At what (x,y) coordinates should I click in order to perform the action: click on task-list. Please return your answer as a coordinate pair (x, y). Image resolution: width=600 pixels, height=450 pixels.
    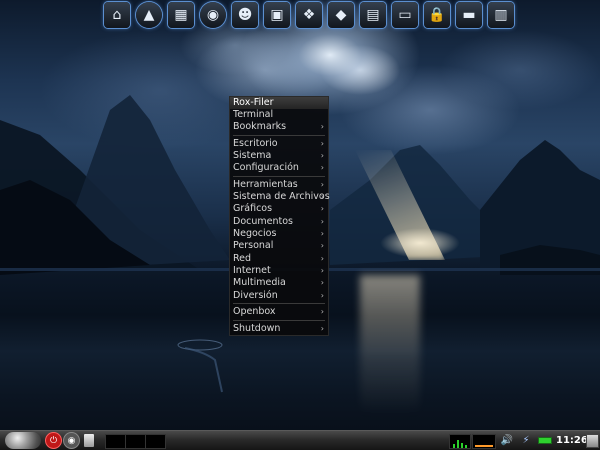
    Looking at the image, I should click on (306, 440).